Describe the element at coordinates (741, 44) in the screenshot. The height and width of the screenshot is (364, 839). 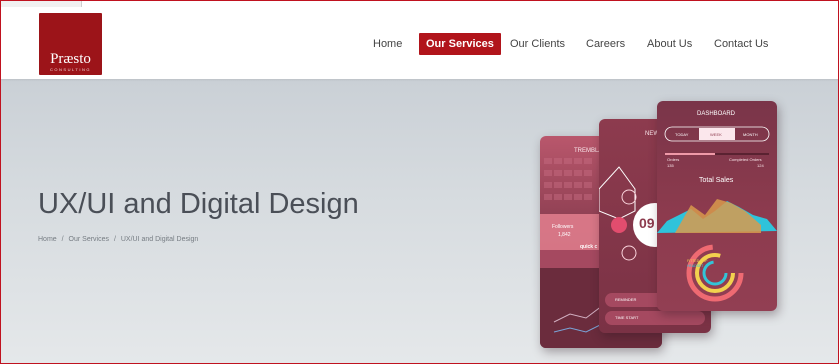
I see `nav-contact-us: Contact Us` at that location.